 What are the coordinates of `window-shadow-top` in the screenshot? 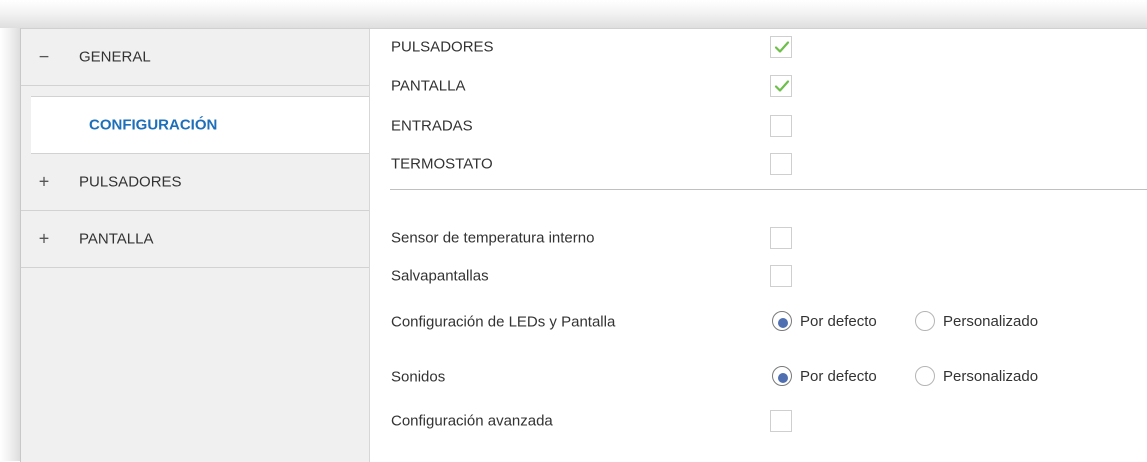 It's located at (573, 15).